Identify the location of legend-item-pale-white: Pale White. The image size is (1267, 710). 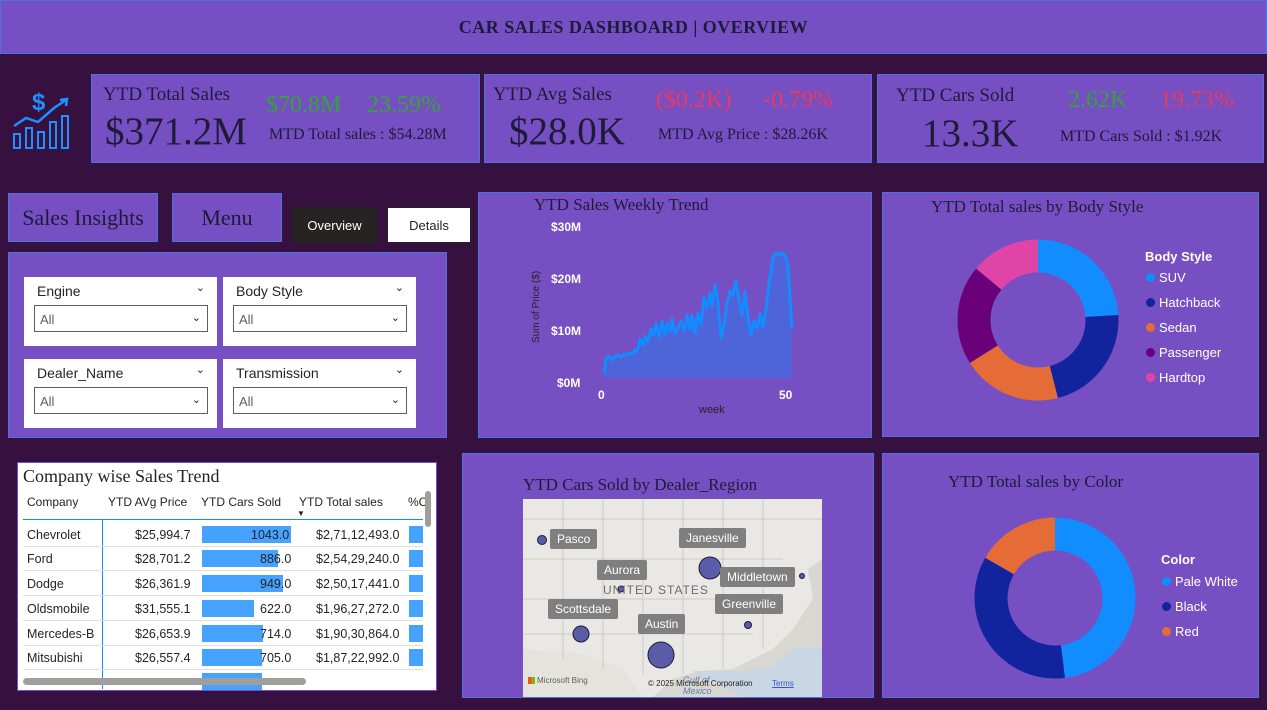
(1200, 581).